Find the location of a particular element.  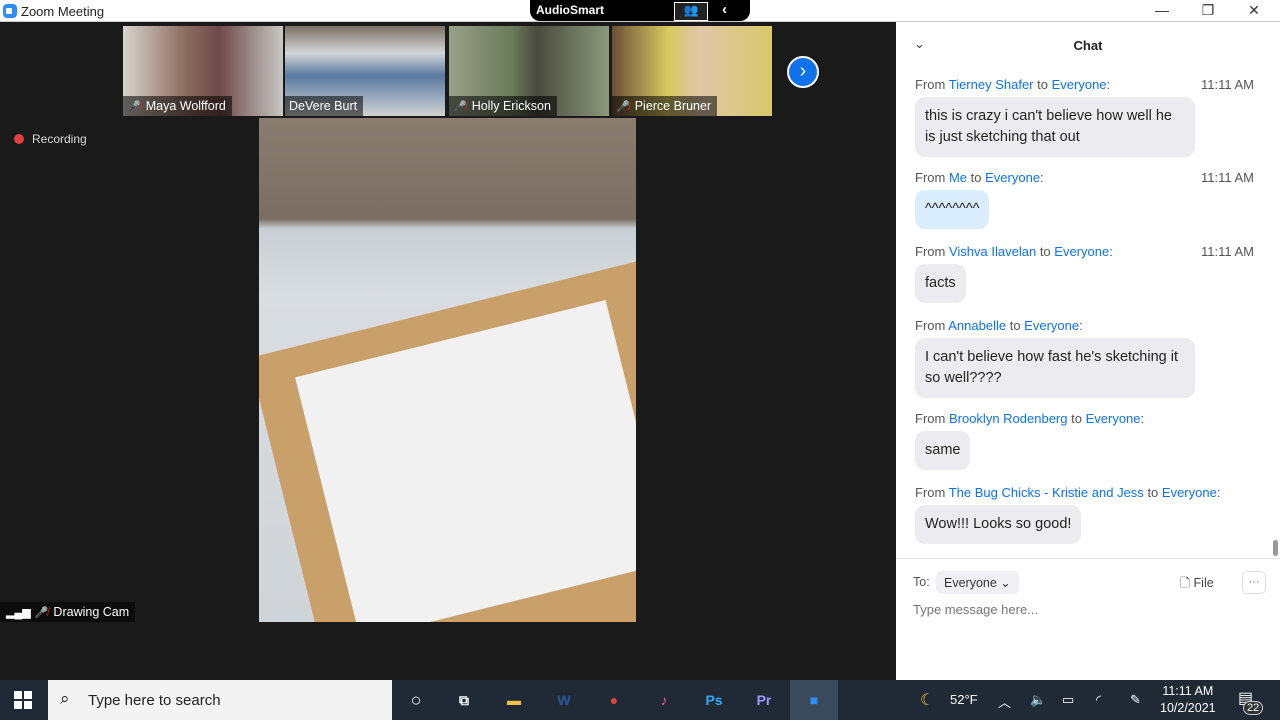

message-meta: From Brooklyn Rodenberg to Everyone: is located at coordinates (1030, 418).